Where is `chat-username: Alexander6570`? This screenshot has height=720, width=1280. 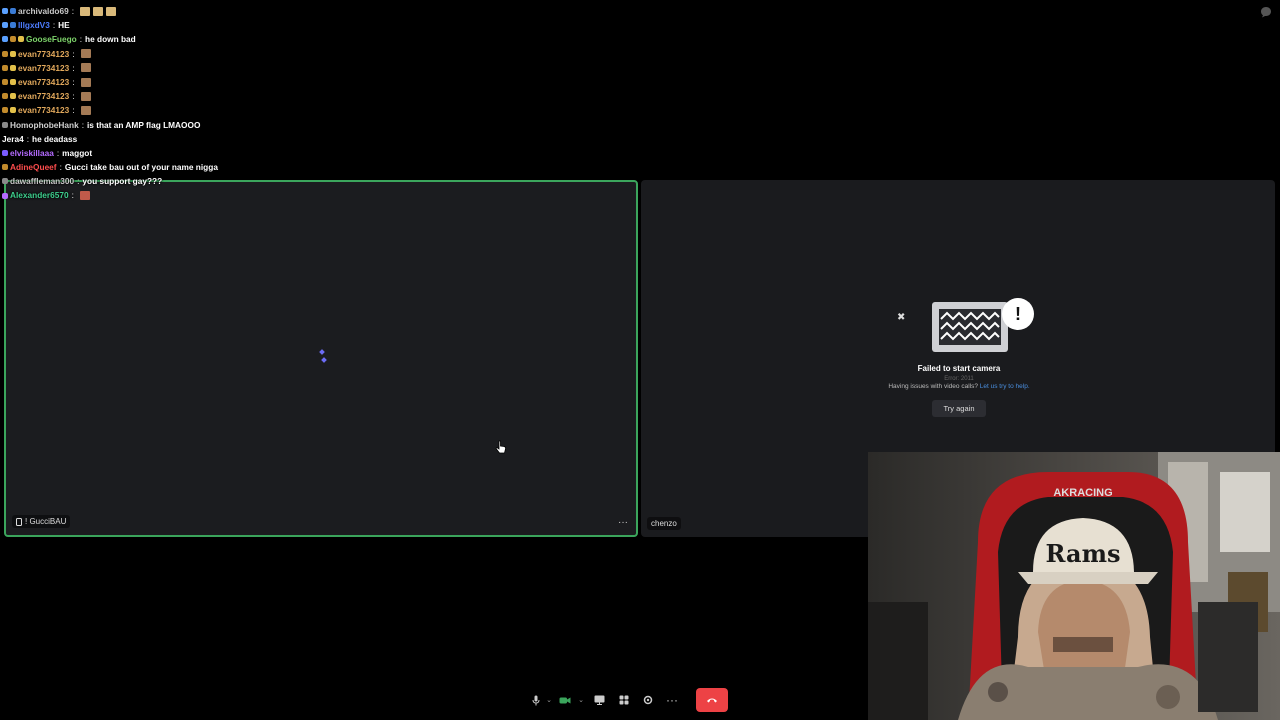
chat-username: Alexander6570 is located at coordinates (39, 195).